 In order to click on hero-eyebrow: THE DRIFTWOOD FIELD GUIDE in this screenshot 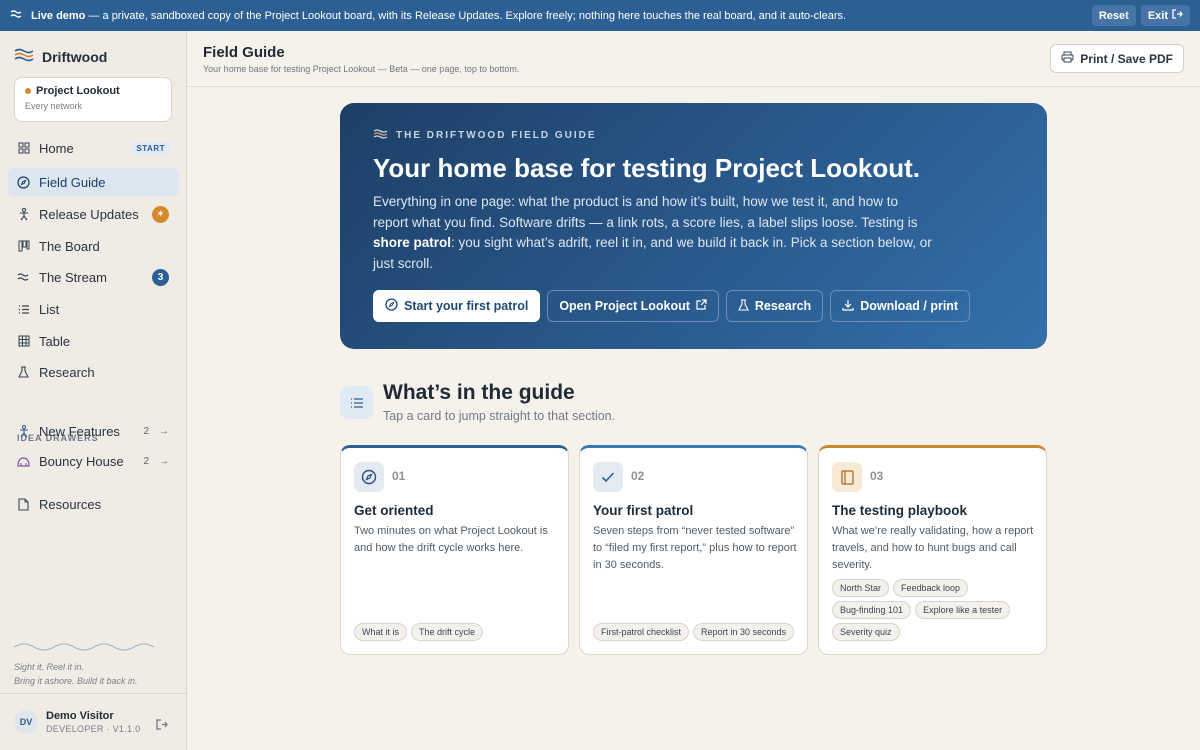, I will do `click(485, 135)`.